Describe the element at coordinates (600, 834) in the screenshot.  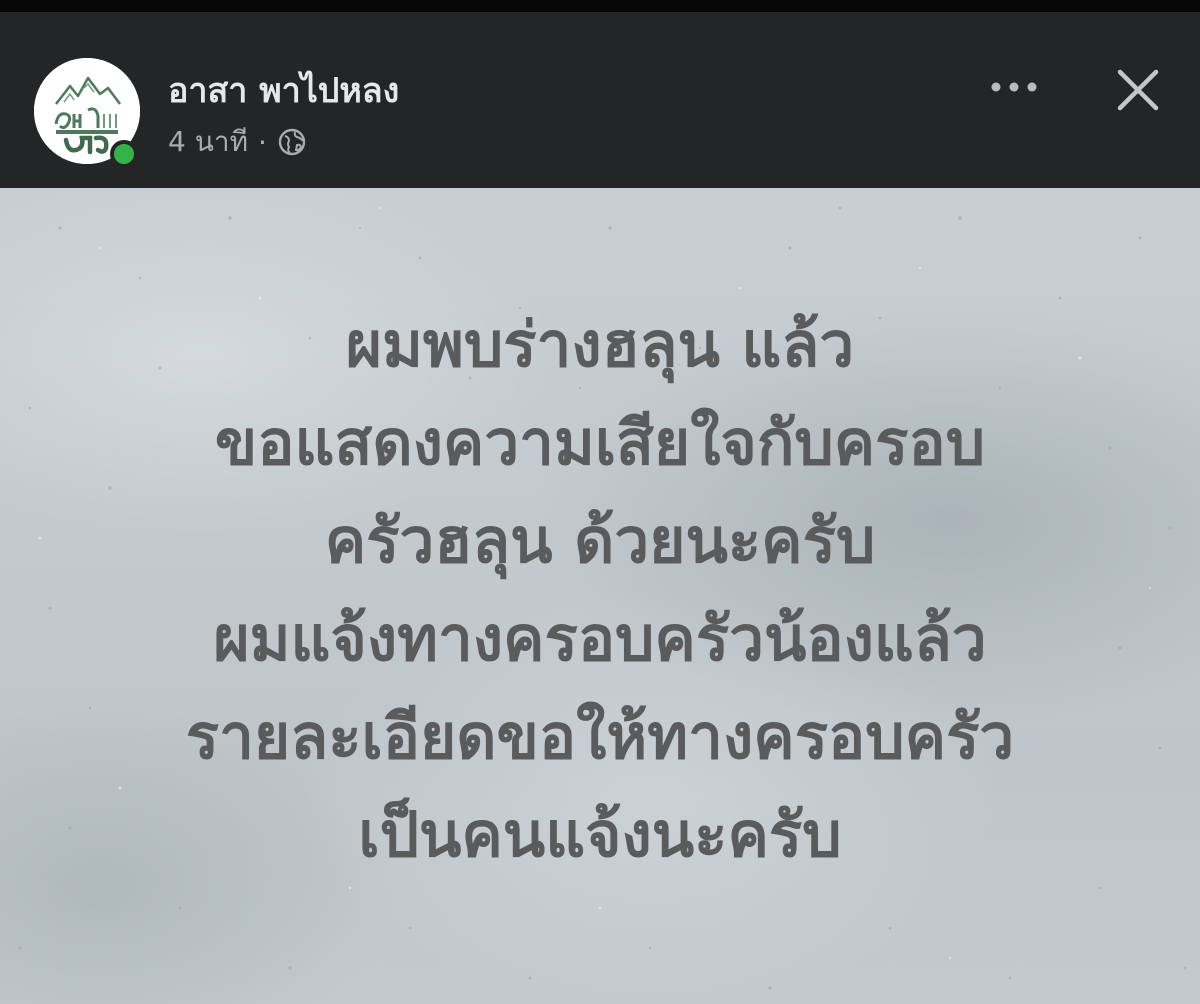
I see `post-line: เป็นคนแจ้งนะครับ` at that location.